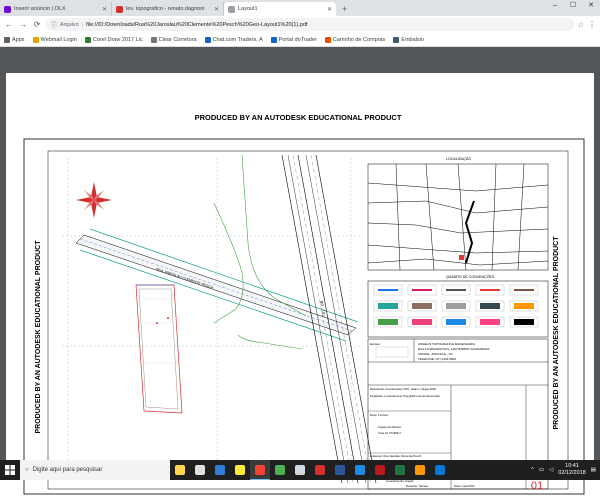  What do you see at coordinates (446, 344) in the screenshot?
I see `company-line: ANGELIN TOPOGRAFIA E ENGENHARIA` at bounding box center [446, 344].